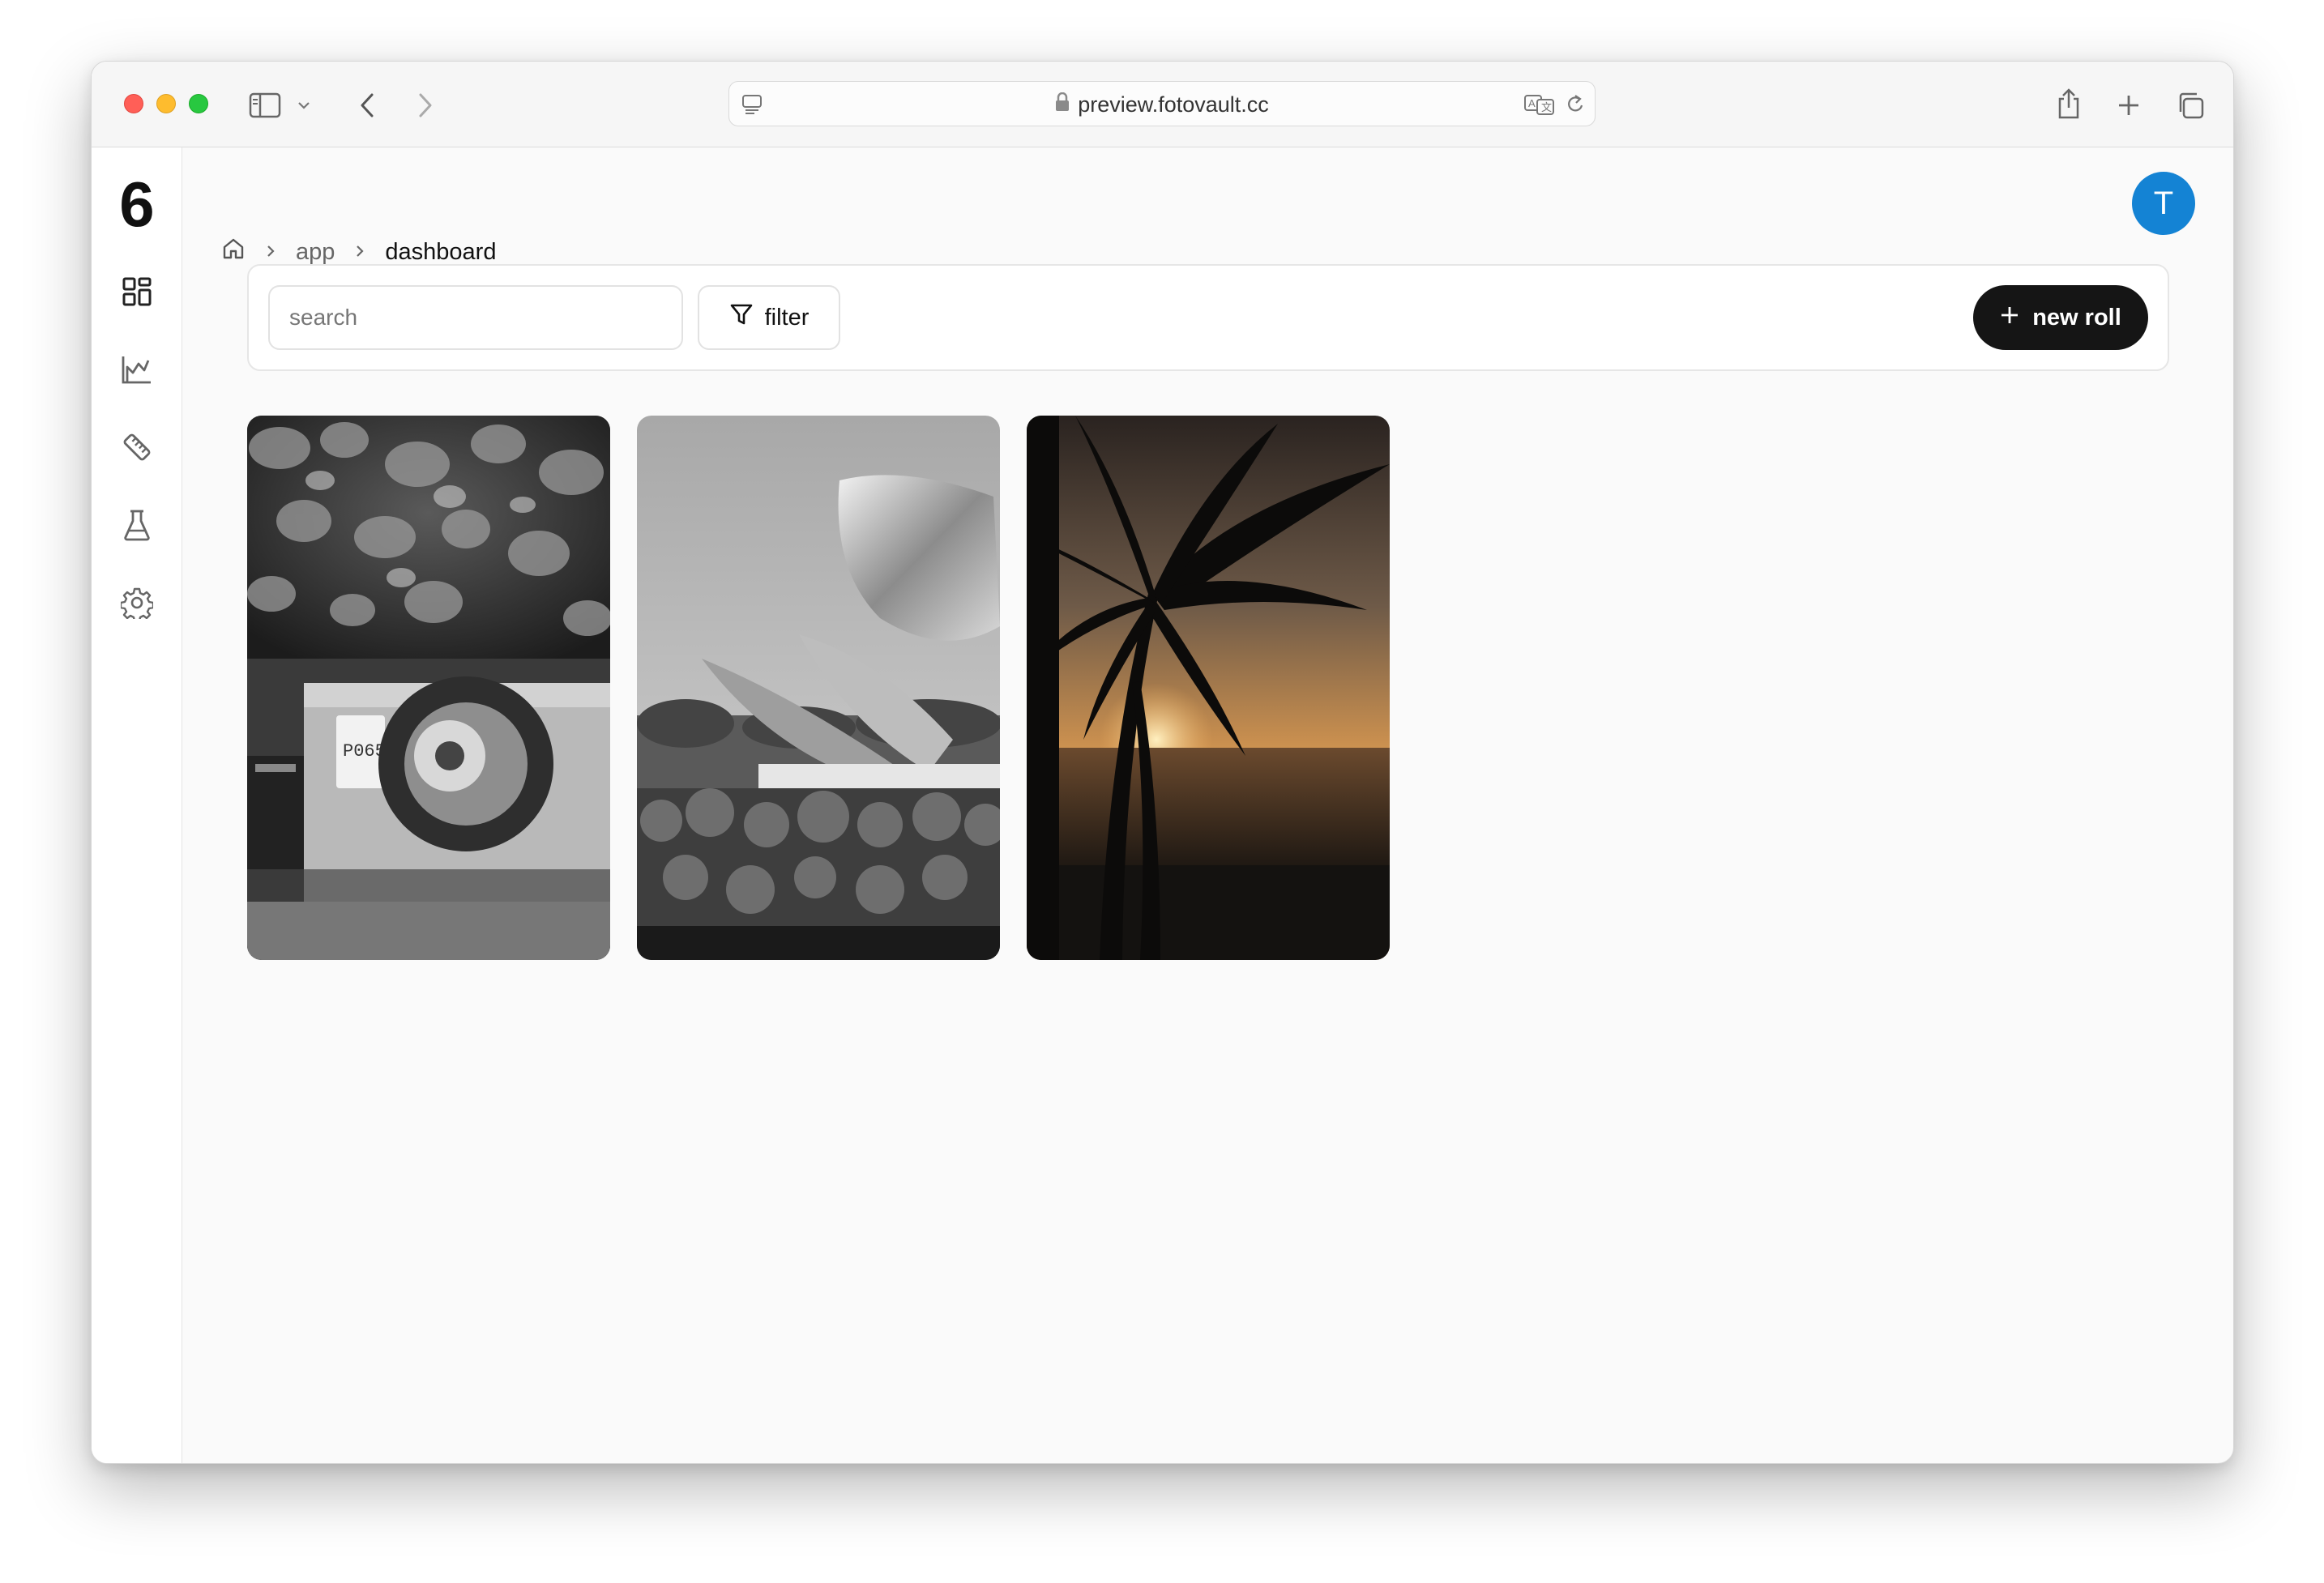  I want to click on share-icon, so click(2069, 104).